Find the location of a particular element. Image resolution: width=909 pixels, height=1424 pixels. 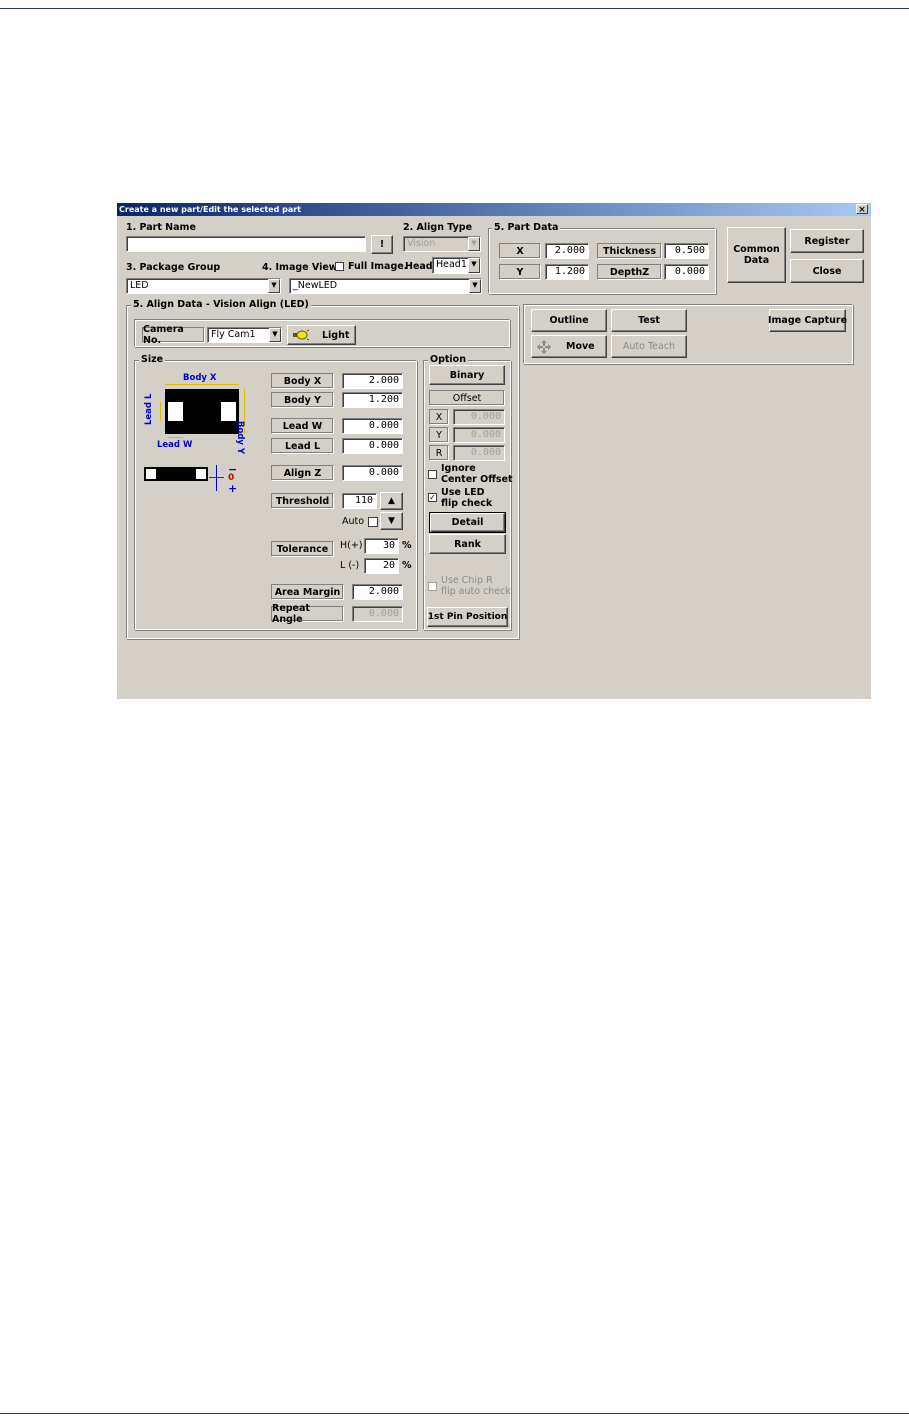

image-view-label: 4. Image View is located at coordinates (300, 267).